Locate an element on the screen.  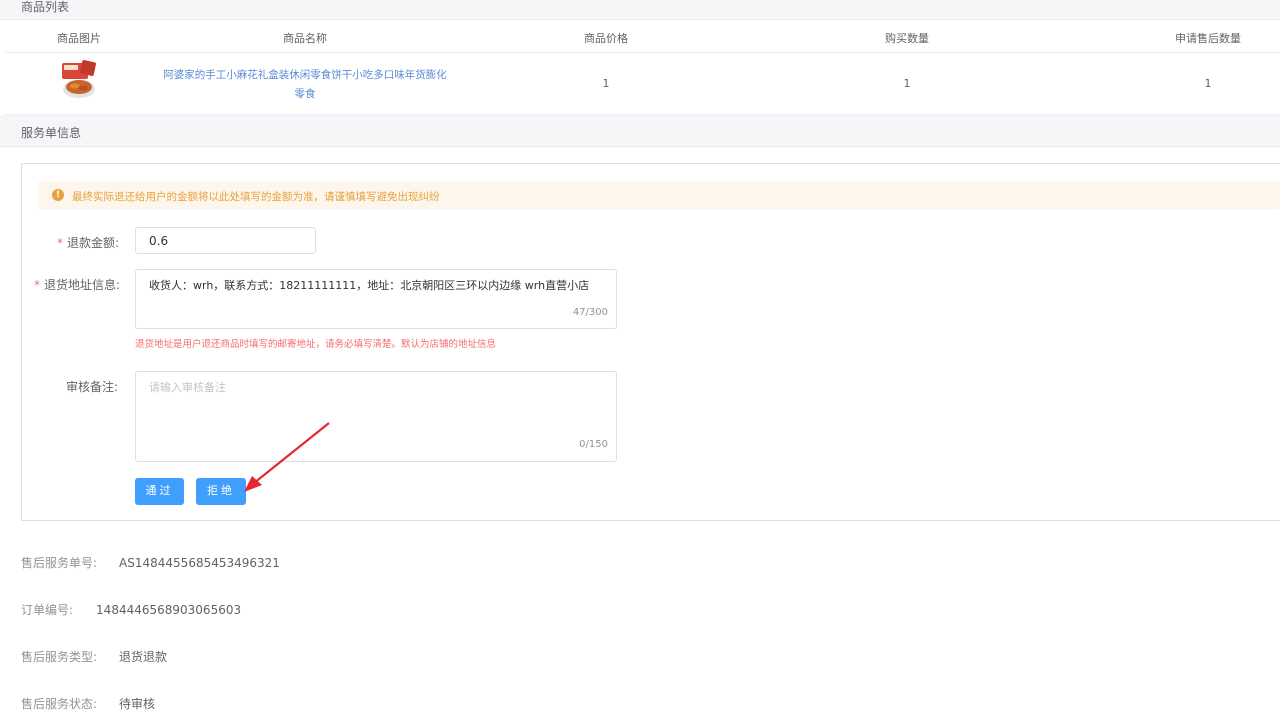
refund-amount-input: 0.6 is located at coordinates (225, 240).